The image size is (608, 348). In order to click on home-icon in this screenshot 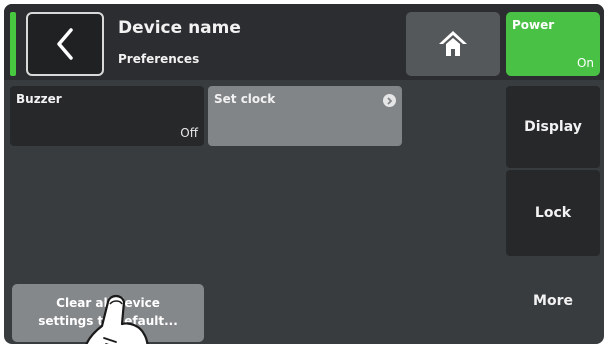, I will do `click(453, 43)`.